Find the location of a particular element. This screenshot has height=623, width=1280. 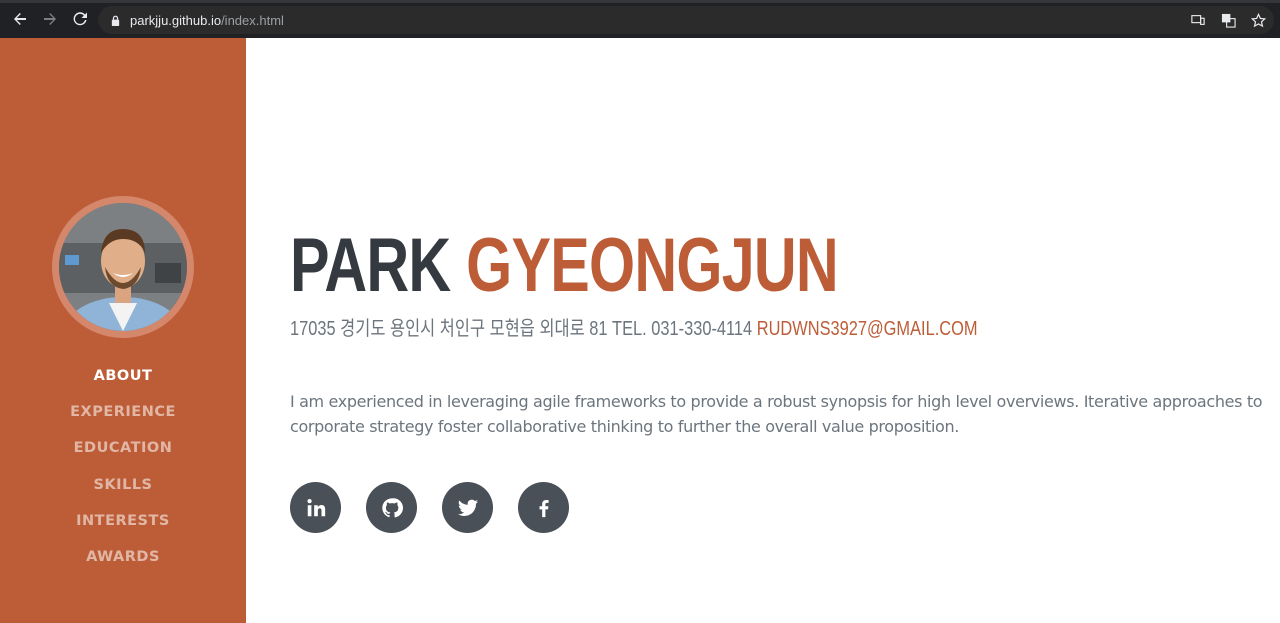

sidebar-item-education: EDUCATION is located at coordinates (123, 448).